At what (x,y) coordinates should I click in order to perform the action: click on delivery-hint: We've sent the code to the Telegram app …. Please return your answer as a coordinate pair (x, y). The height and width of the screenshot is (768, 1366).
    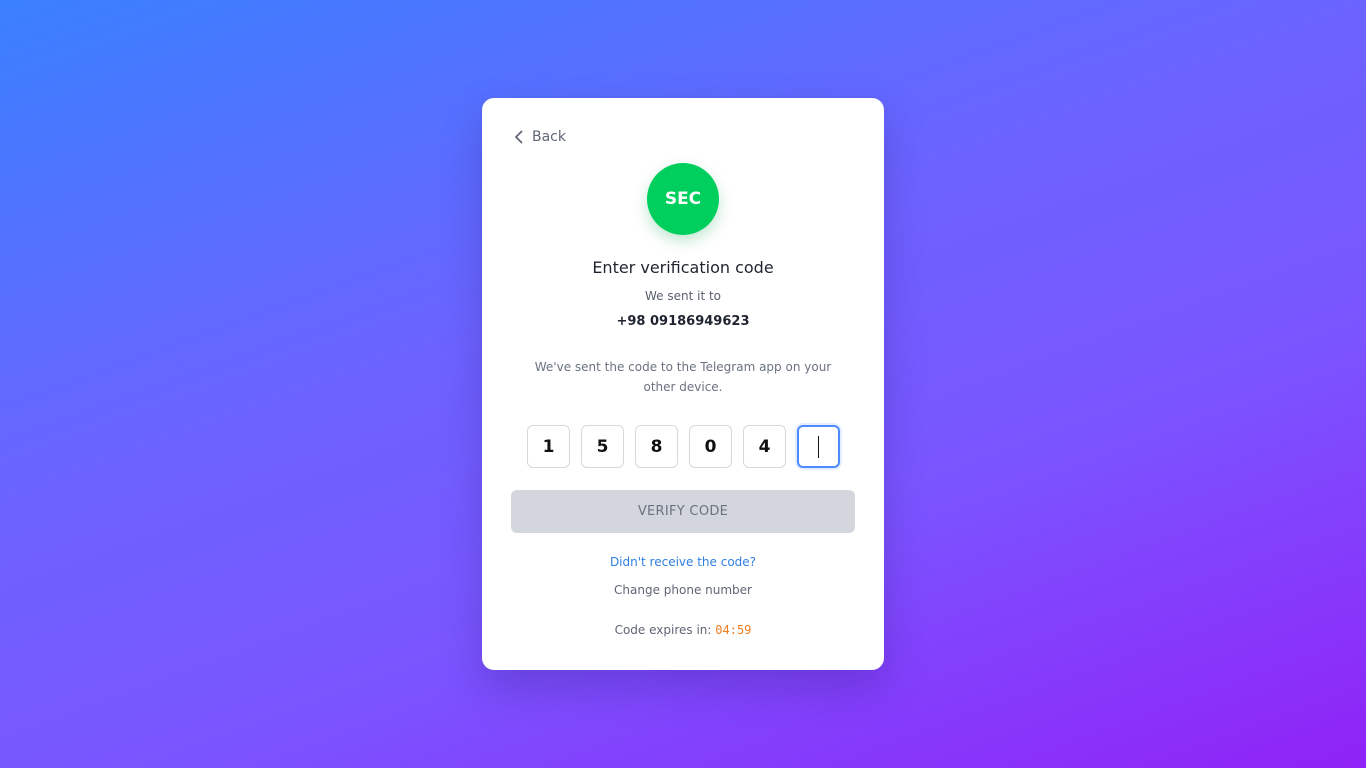
    Looking at the image, I should click on (683, 377).